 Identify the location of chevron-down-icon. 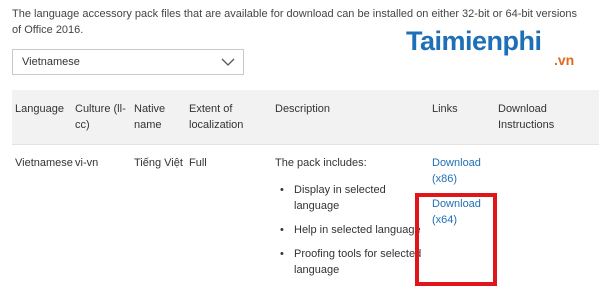
(228, 62).